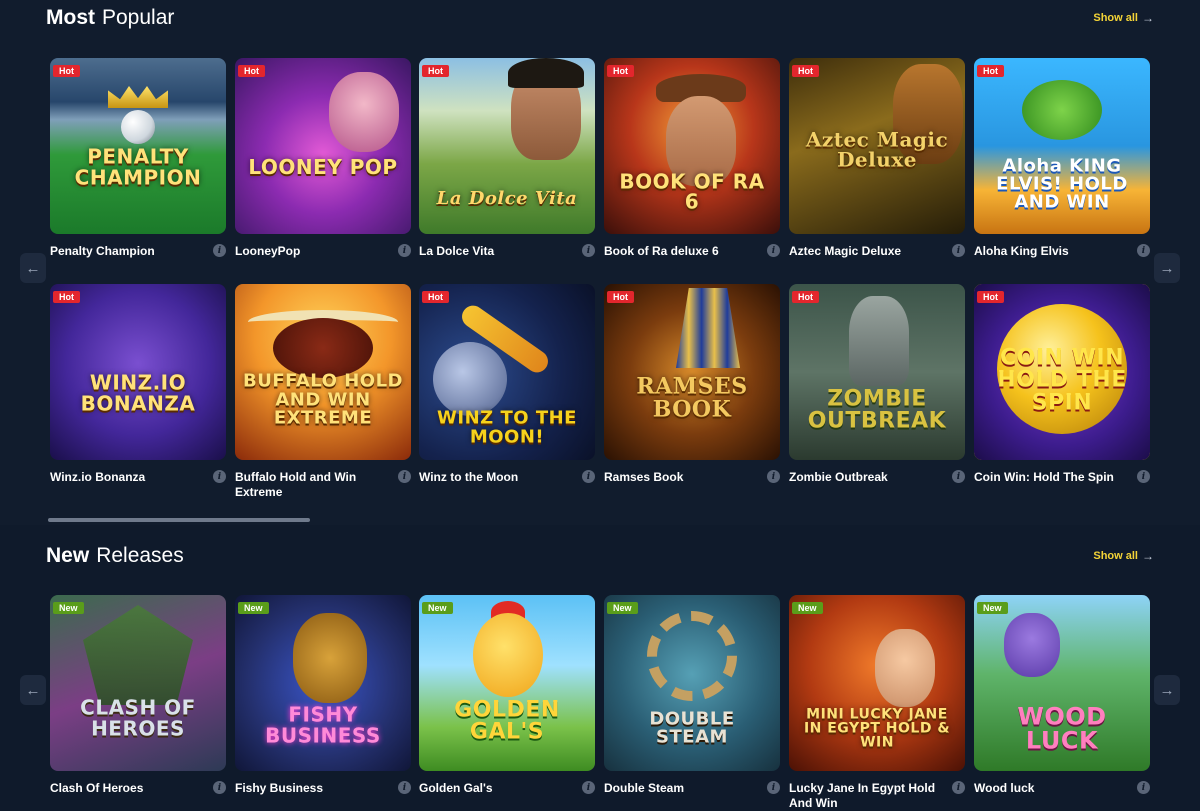 The width and height of the screenshot is (1200, 811). I want to click on game-thumbnail: LOONEY POP Hot, so click(323, 146).